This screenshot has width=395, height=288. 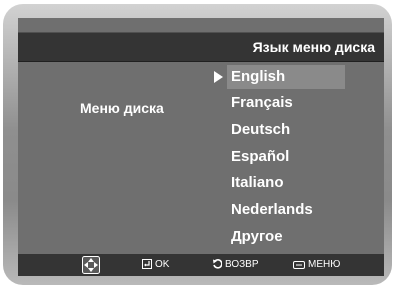 I want to click on menu-icon, so click(x=299, y=265).